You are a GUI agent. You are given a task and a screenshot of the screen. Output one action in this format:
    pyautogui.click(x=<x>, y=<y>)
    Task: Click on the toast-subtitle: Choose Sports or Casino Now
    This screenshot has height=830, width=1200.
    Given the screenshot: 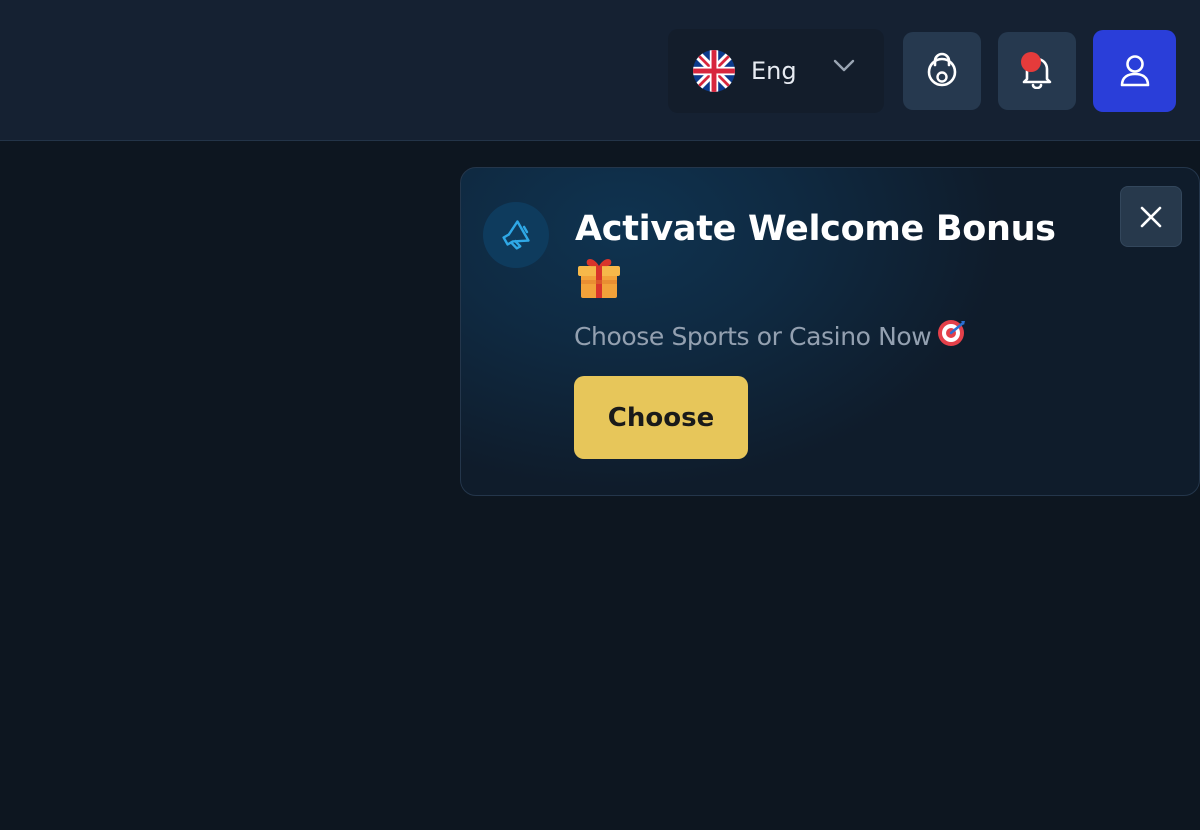 What is the action you would take?
    pyautogui.click(x=770, y=335)
    